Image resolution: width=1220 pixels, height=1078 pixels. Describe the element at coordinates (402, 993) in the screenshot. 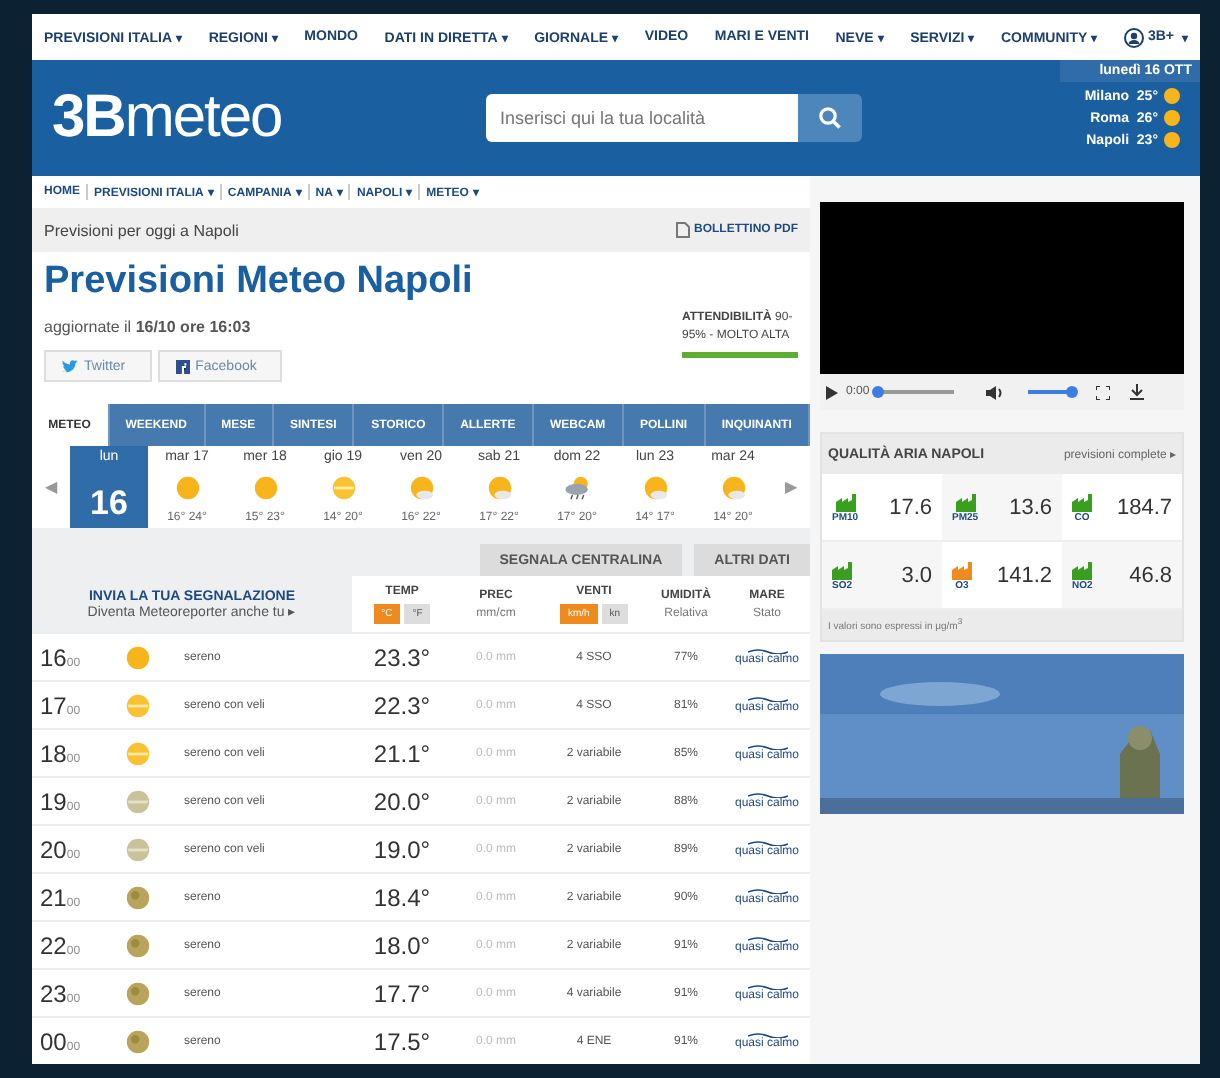

I see `temperature: 17.7°` at that location.